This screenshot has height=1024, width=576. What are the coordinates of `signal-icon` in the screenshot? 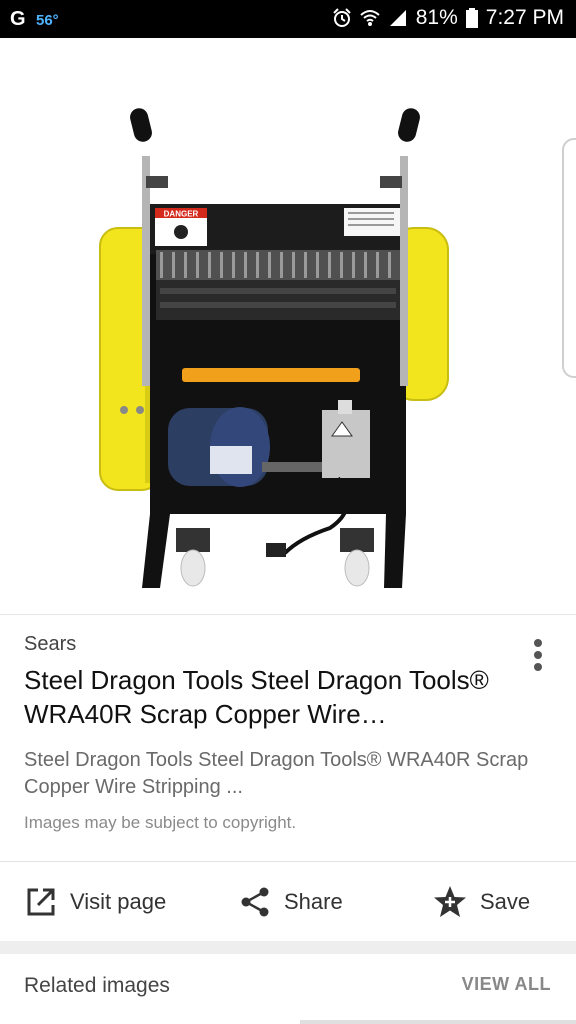 It's located at (397, 18).